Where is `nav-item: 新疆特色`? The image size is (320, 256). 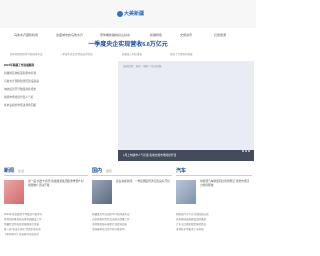 nav-item: 新疆特色 is located at coordinates (156, 35).